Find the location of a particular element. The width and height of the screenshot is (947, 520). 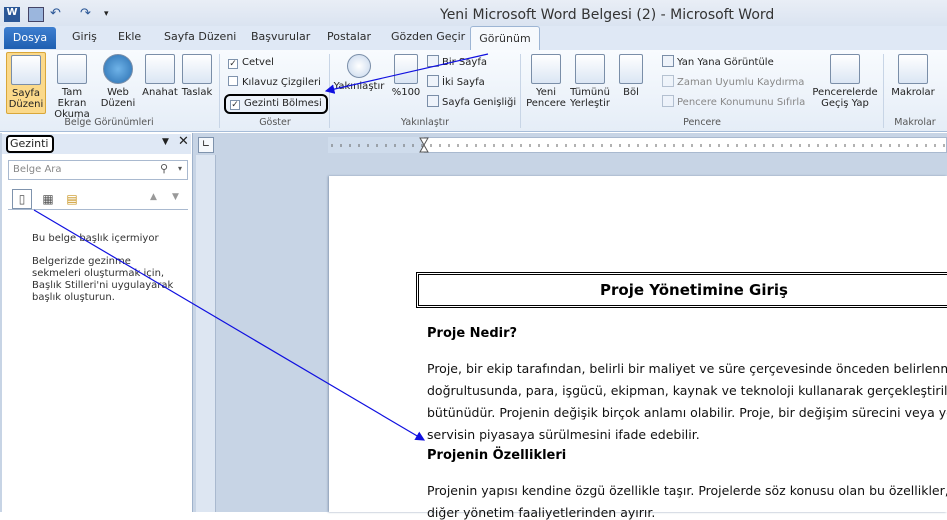

web-layout-label: Web Düzeni is located at coordinates (118, 98).